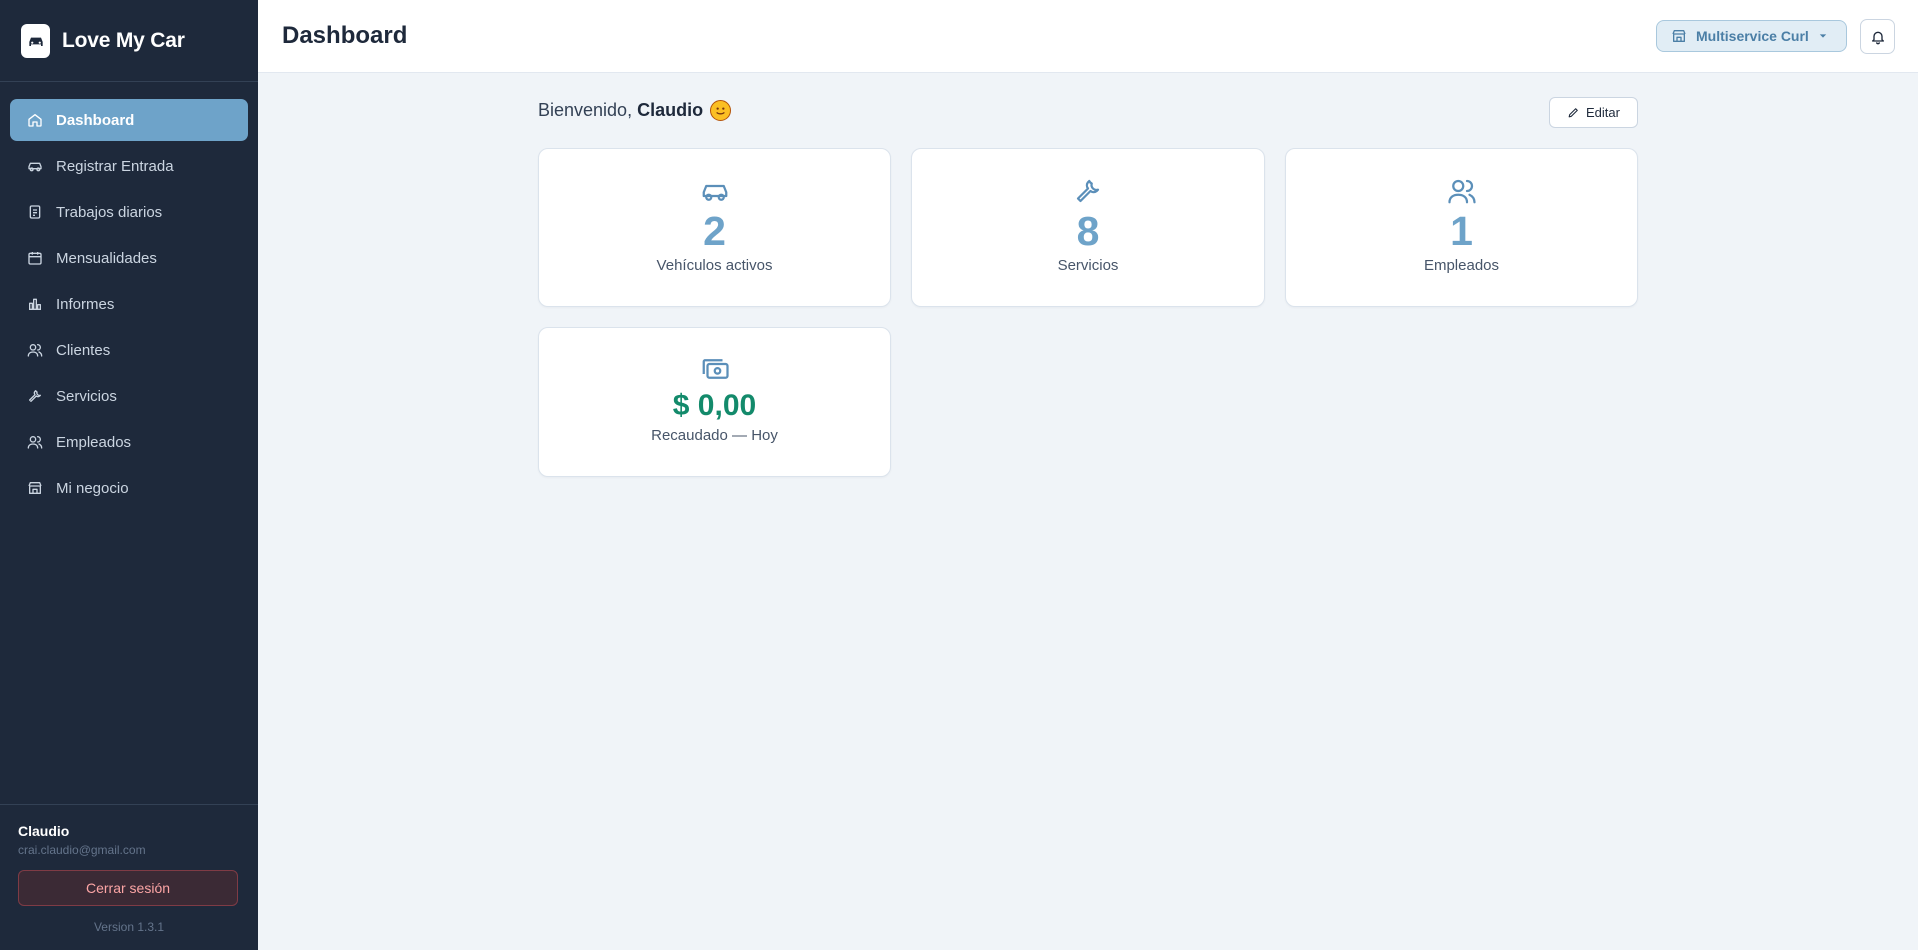 Image resolution: width=1918 pixels, height=950 pixels. Describe the element at coordinates (129, 304) in the screenshot. I see `sidebar-item-informes: Informes` at that location.